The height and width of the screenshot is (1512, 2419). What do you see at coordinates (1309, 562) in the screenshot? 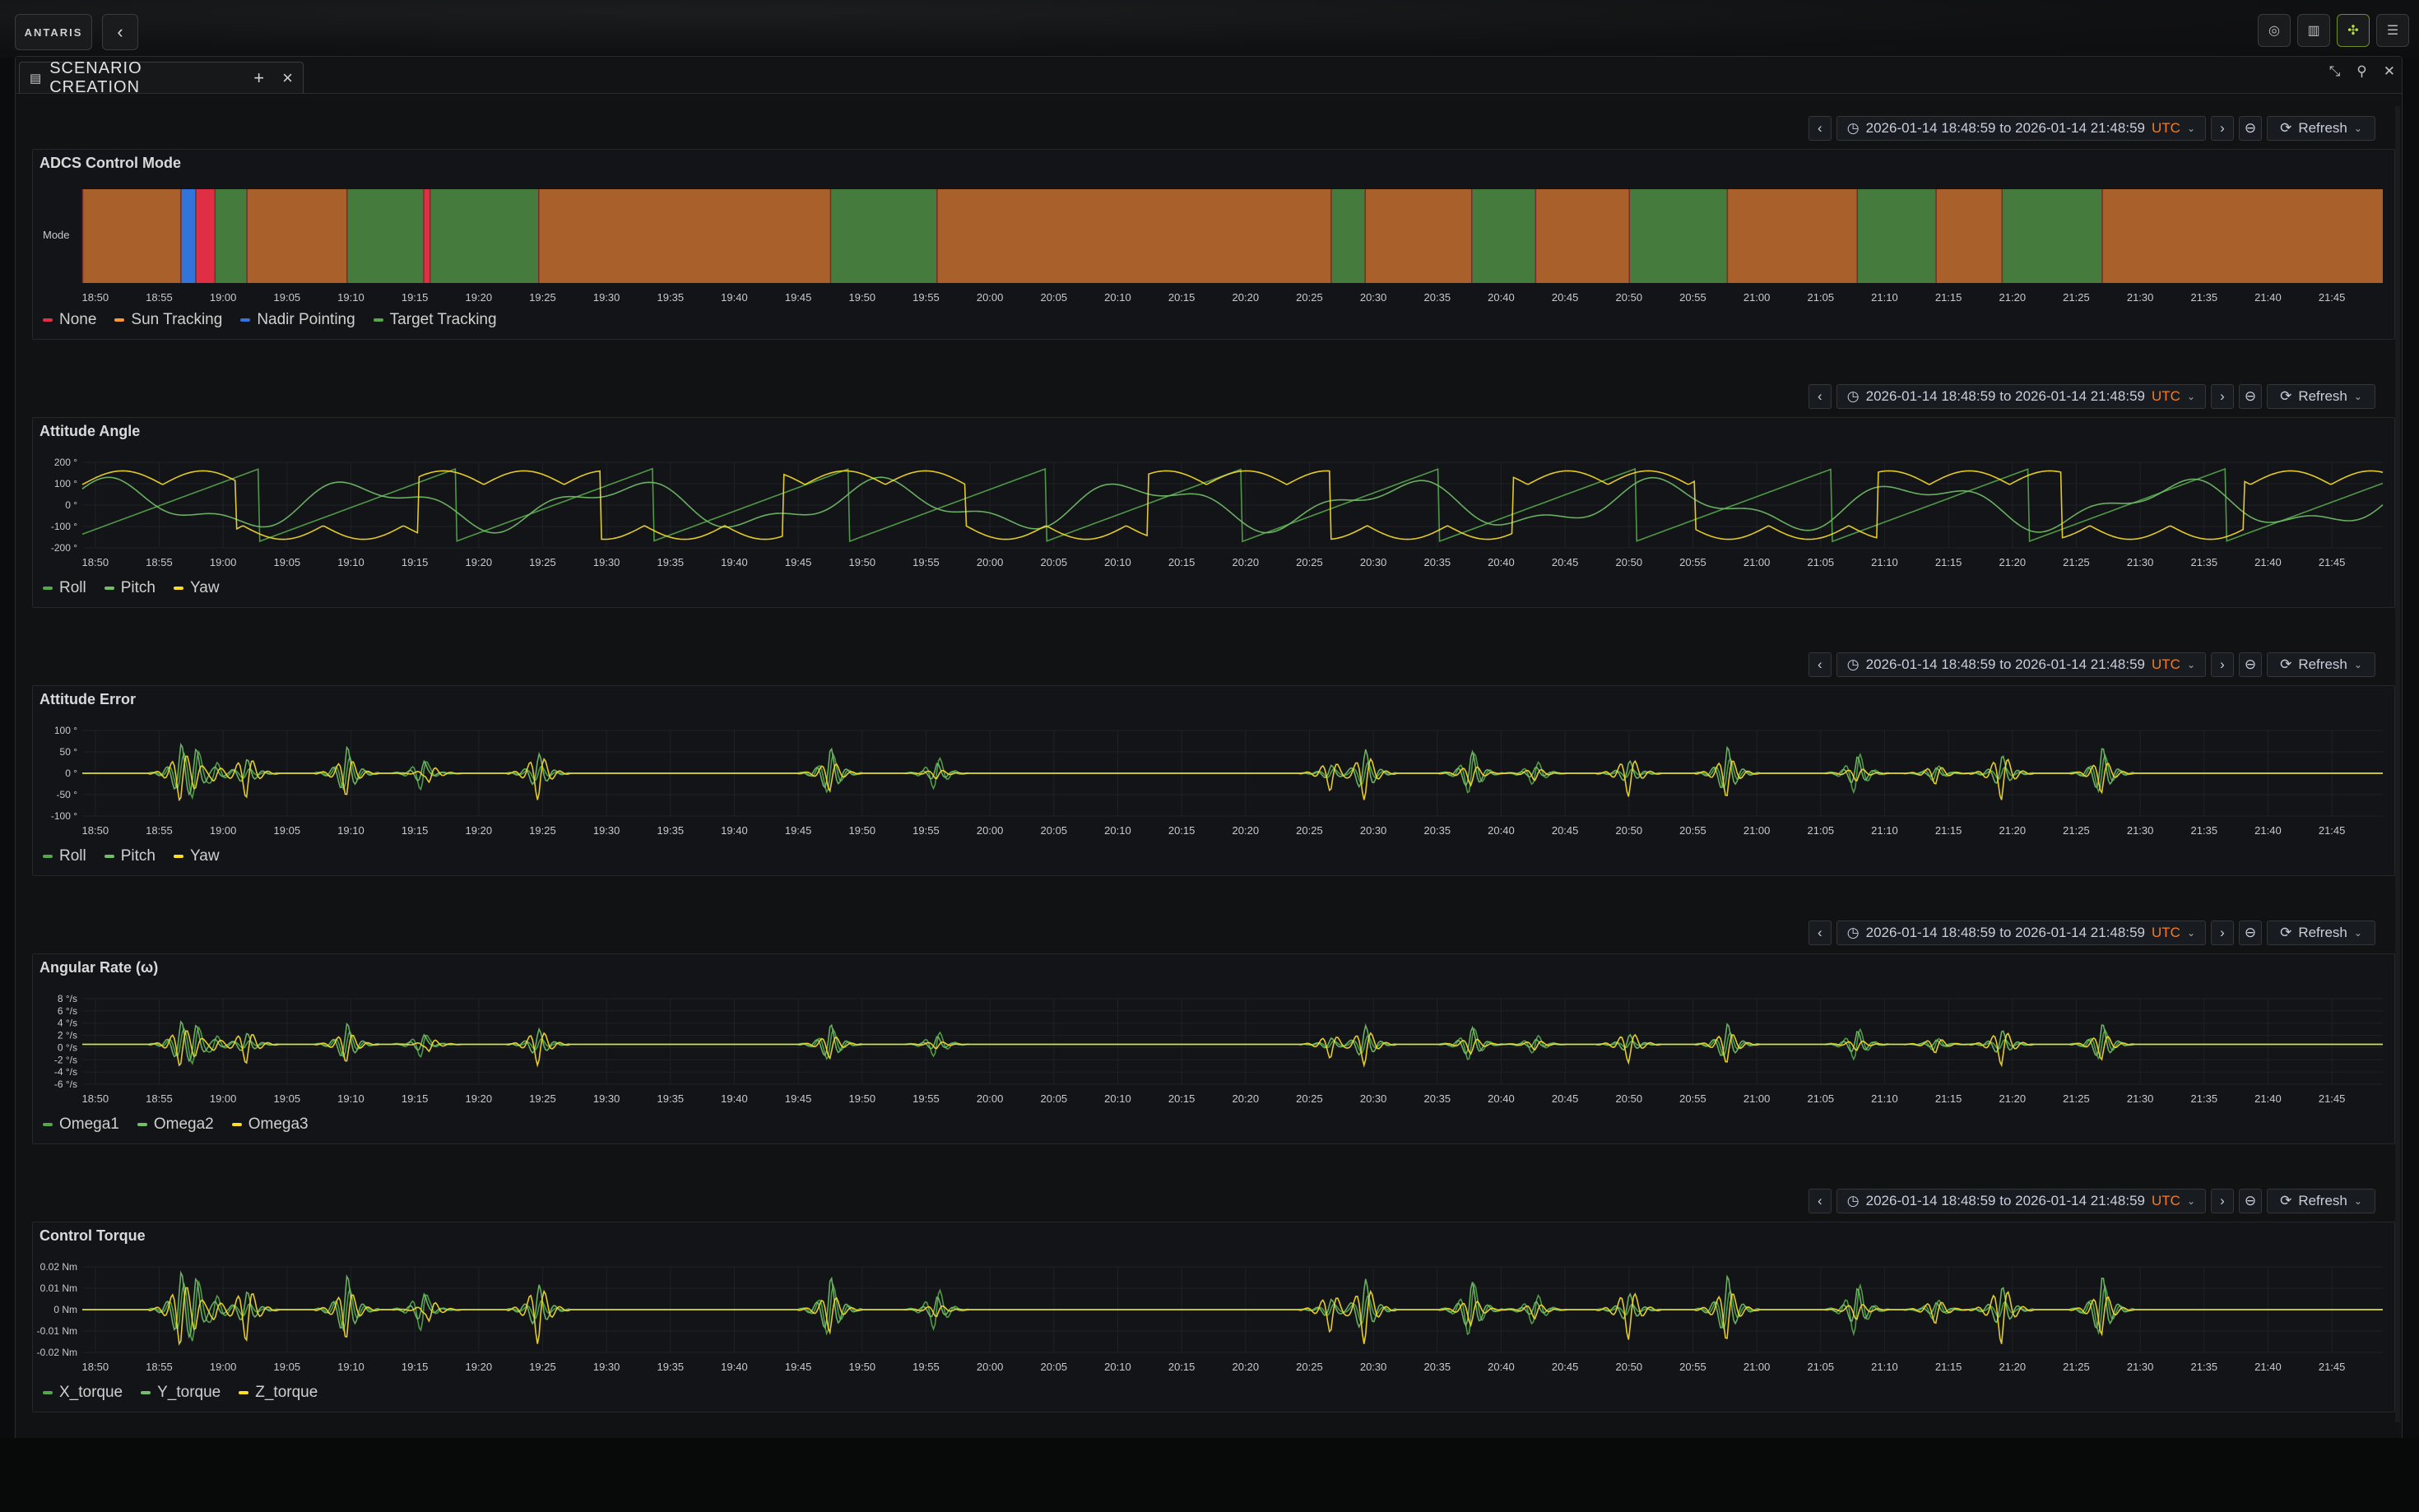
I see `x-tick-label: 20:25` at bounding box center [1309, 562].